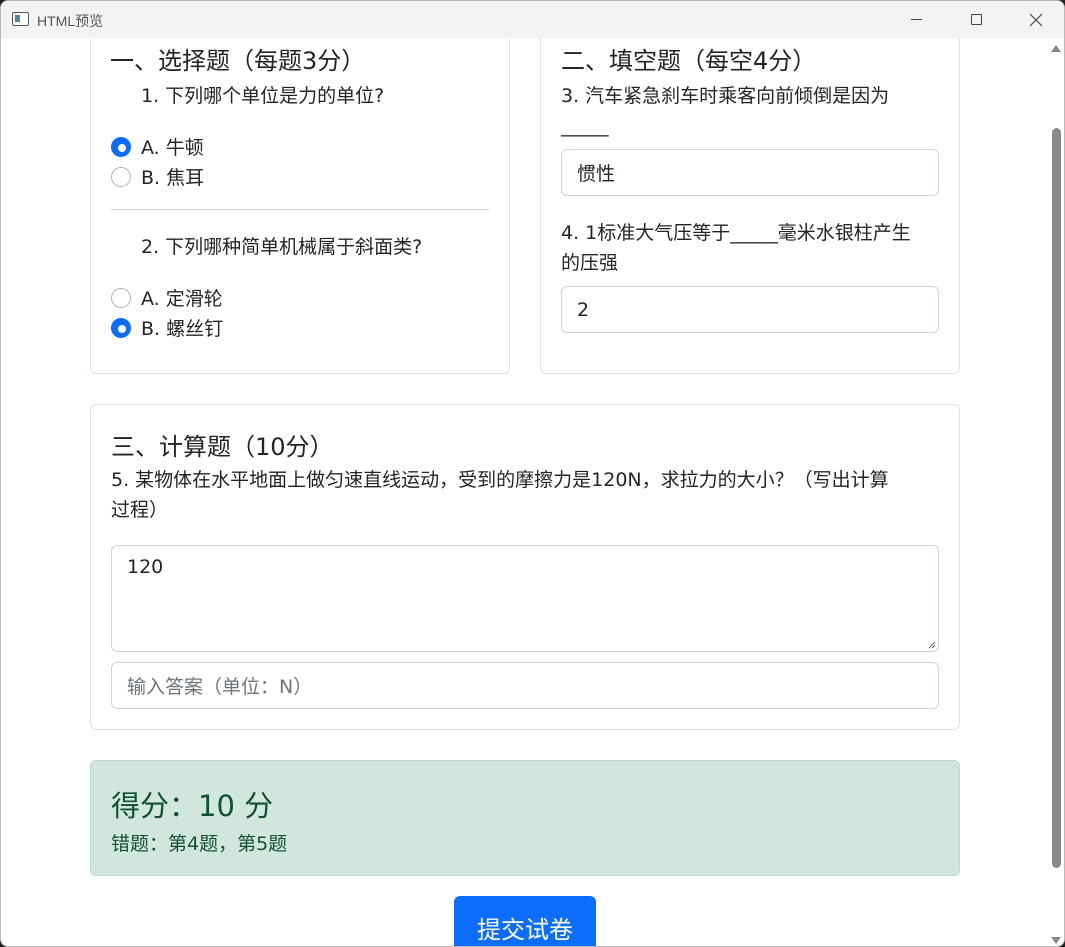 This screenshot has height=947, width=1065. I want to click on q1-option-a-radio, so click(121, 146).